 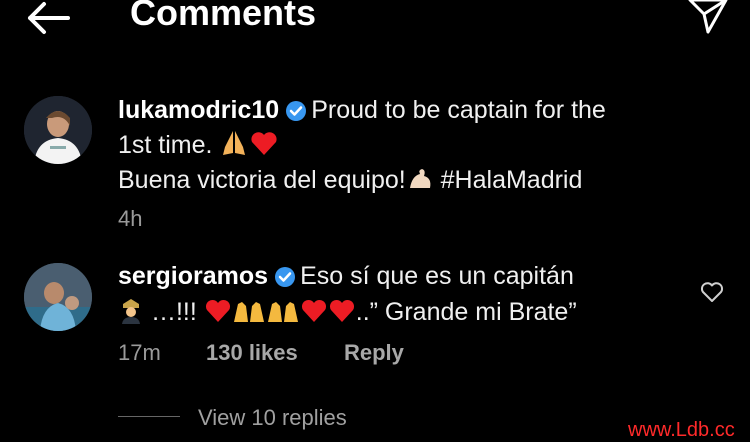 I want to click on like-heart-icon, so click(x=712, y=292).